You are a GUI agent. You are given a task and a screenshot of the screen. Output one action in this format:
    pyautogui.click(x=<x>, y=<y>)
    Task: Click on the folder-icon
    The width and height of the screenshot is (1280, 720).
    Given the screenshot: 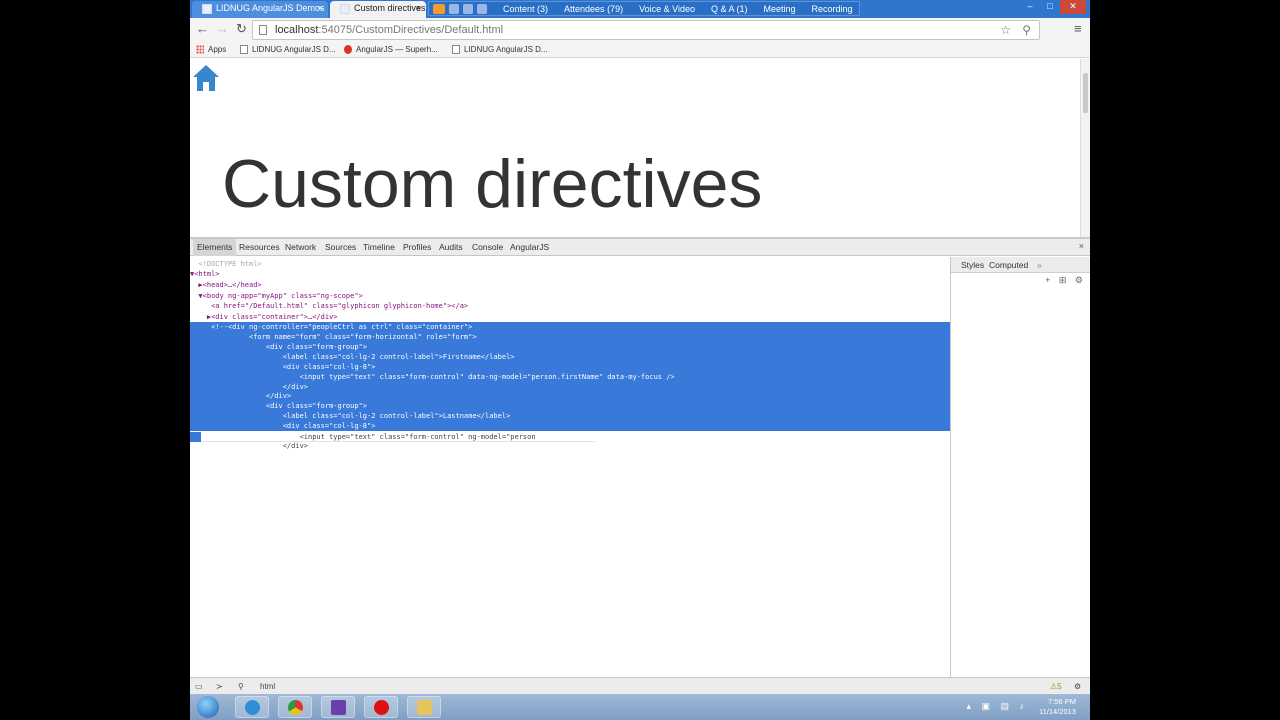 What is the action you would take?
    pyautogui.click(x=424, y=707)
    